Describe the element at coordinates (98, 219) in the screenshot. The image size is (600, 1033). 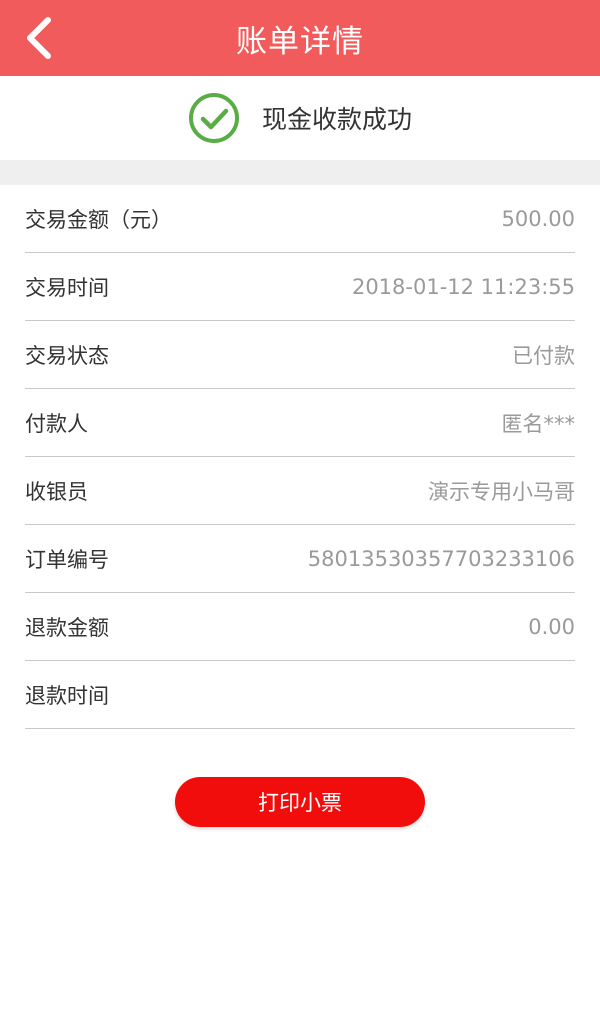
I see `detail-label: 交易金额（元）` at that location.